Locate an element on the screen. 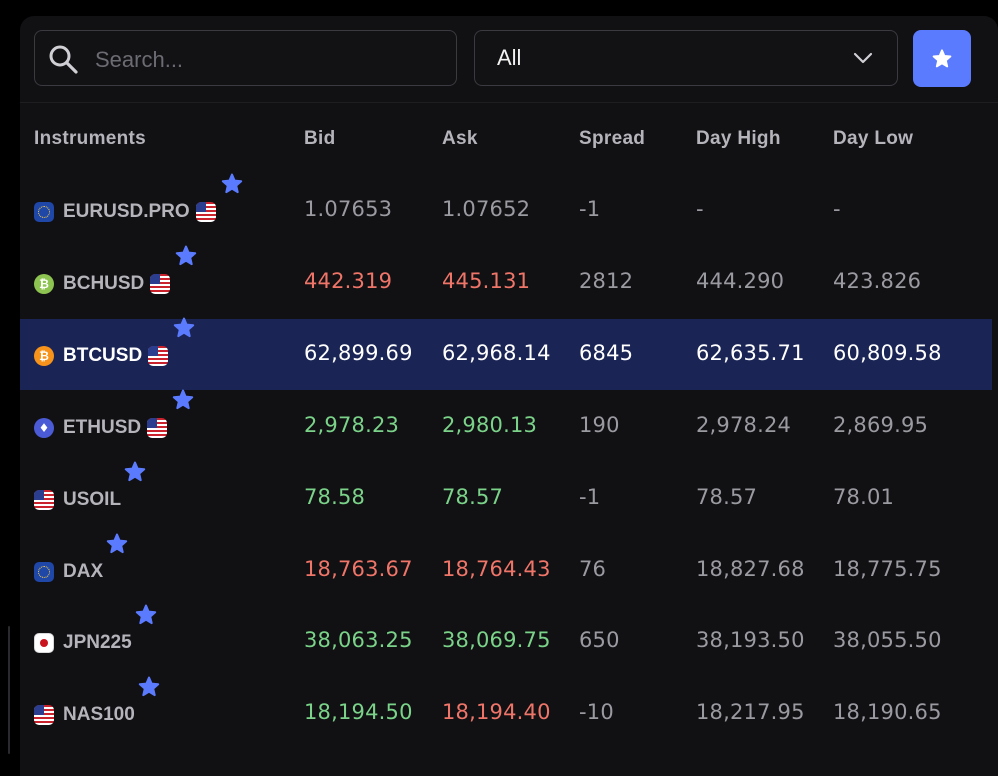 This screenshot has height=776, width=998. spread-value: 190 is located at coordinates (599, 424).